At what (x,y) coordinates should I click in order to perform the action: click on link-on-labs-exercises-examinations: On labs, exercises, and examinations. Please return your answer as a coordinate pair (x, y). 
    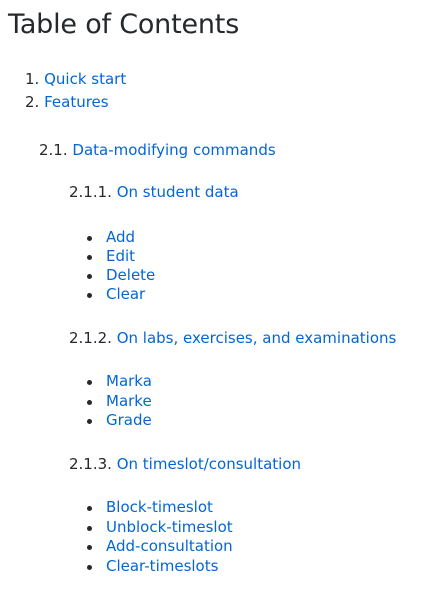
    Looking at the image, I should click on (257, 338).